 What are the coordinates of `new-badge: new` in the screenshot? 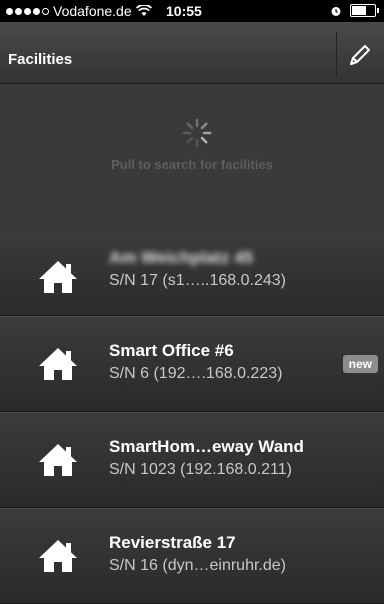 It's located at (360, 364).